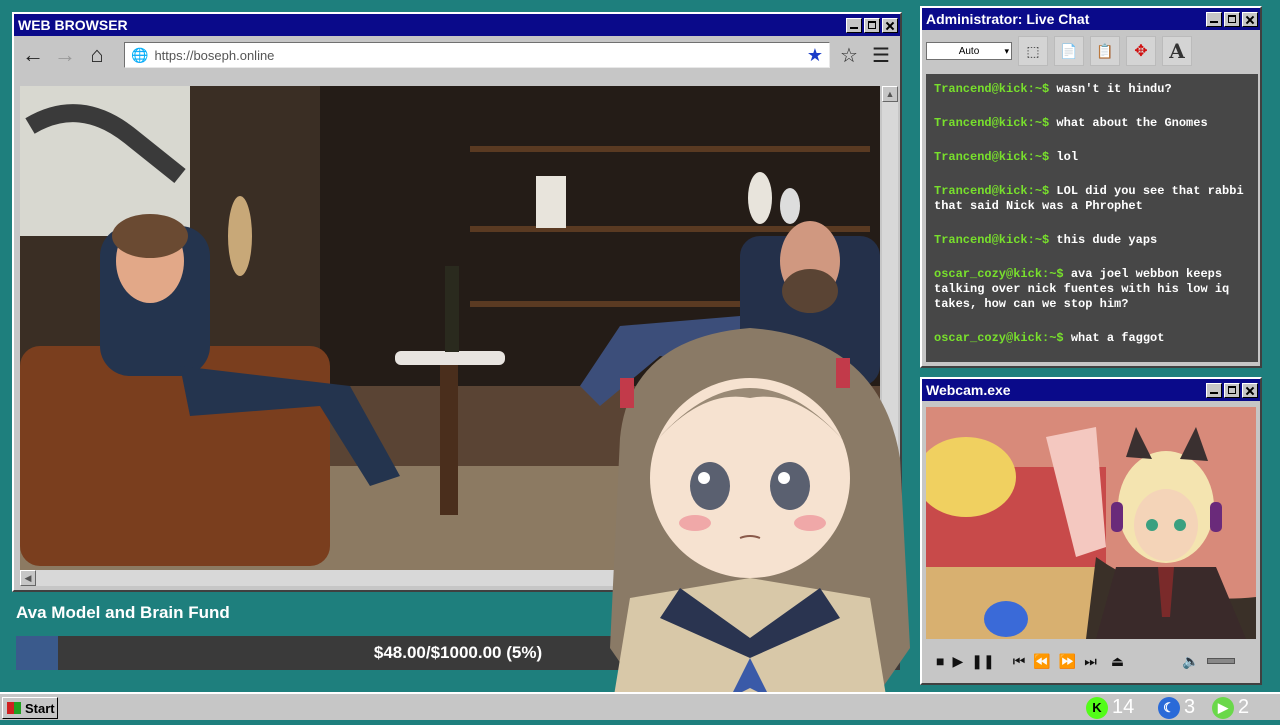 This screenshot has width=1280, height=725. I want to click on scroll-up-icon: ▲, so click(890, 94).